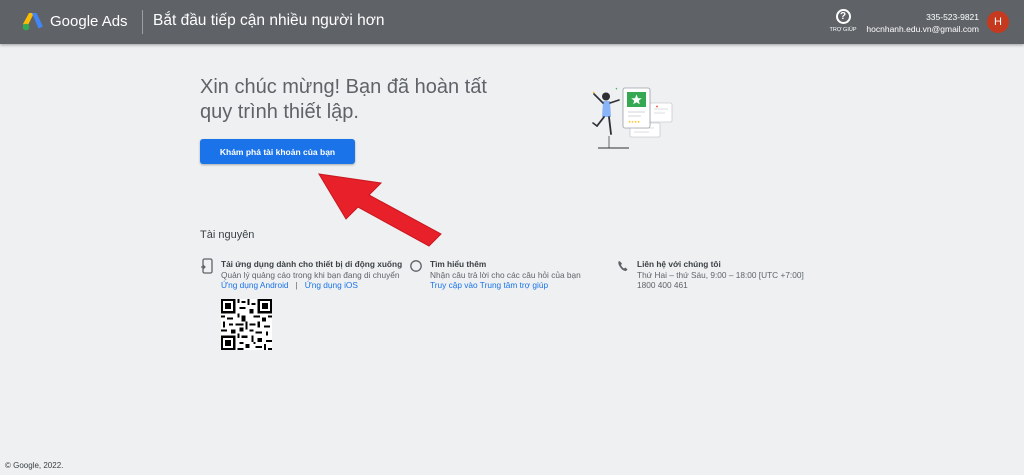 This screenshot has height=475, width=1024. Describe the element at coordinates (207, 266) in the screenshot. I see `mobile-download-icon` at that location.